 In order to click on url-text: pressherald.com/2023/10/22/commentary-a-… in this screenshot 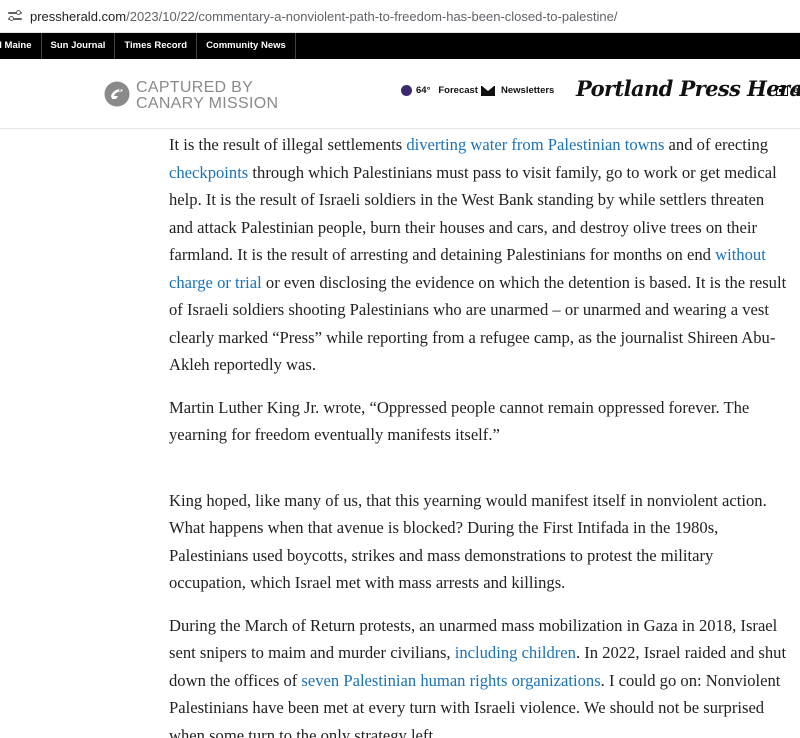, I will do `click(324, 16)`.